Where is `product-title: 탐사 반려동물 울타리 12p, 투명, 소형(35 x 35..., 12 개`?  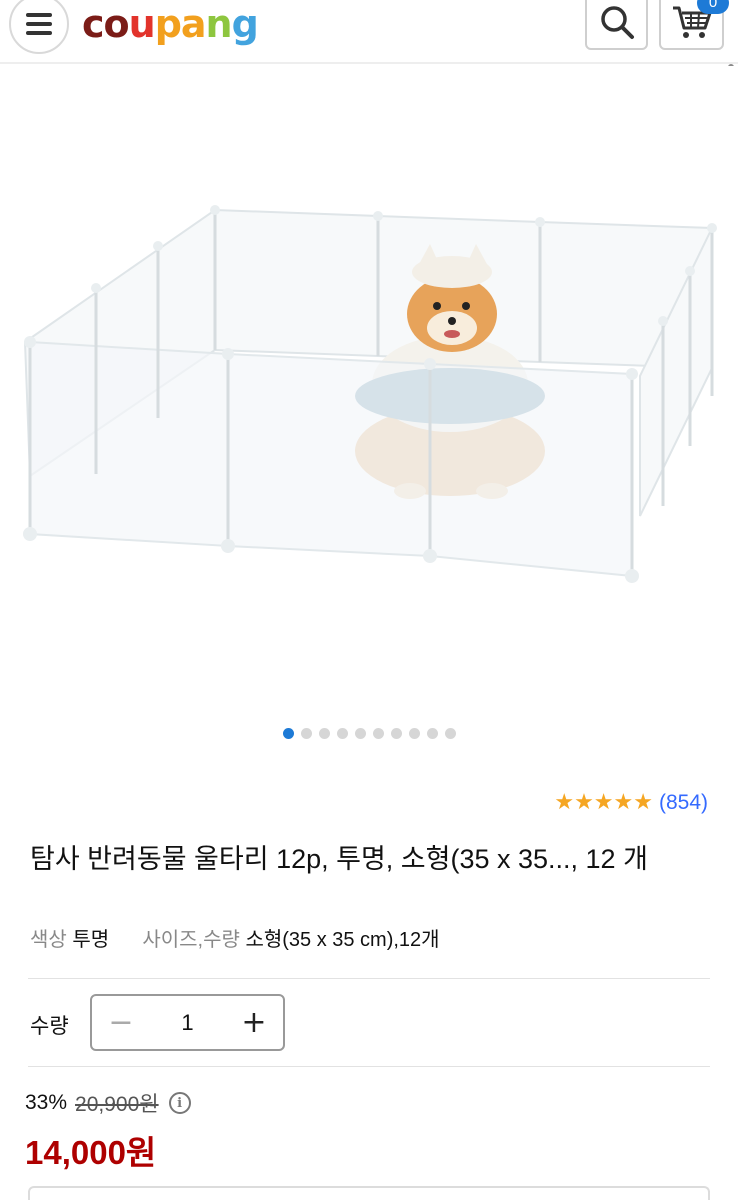
product-title: 탐사 반려동물 울타리 12p, 투명, 소형(35 x 35..., 12 개 is located at coordinates (339, 859).